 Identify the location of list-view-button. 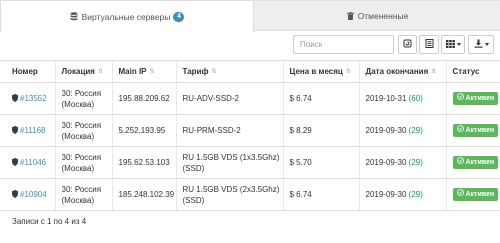
(429, 44).